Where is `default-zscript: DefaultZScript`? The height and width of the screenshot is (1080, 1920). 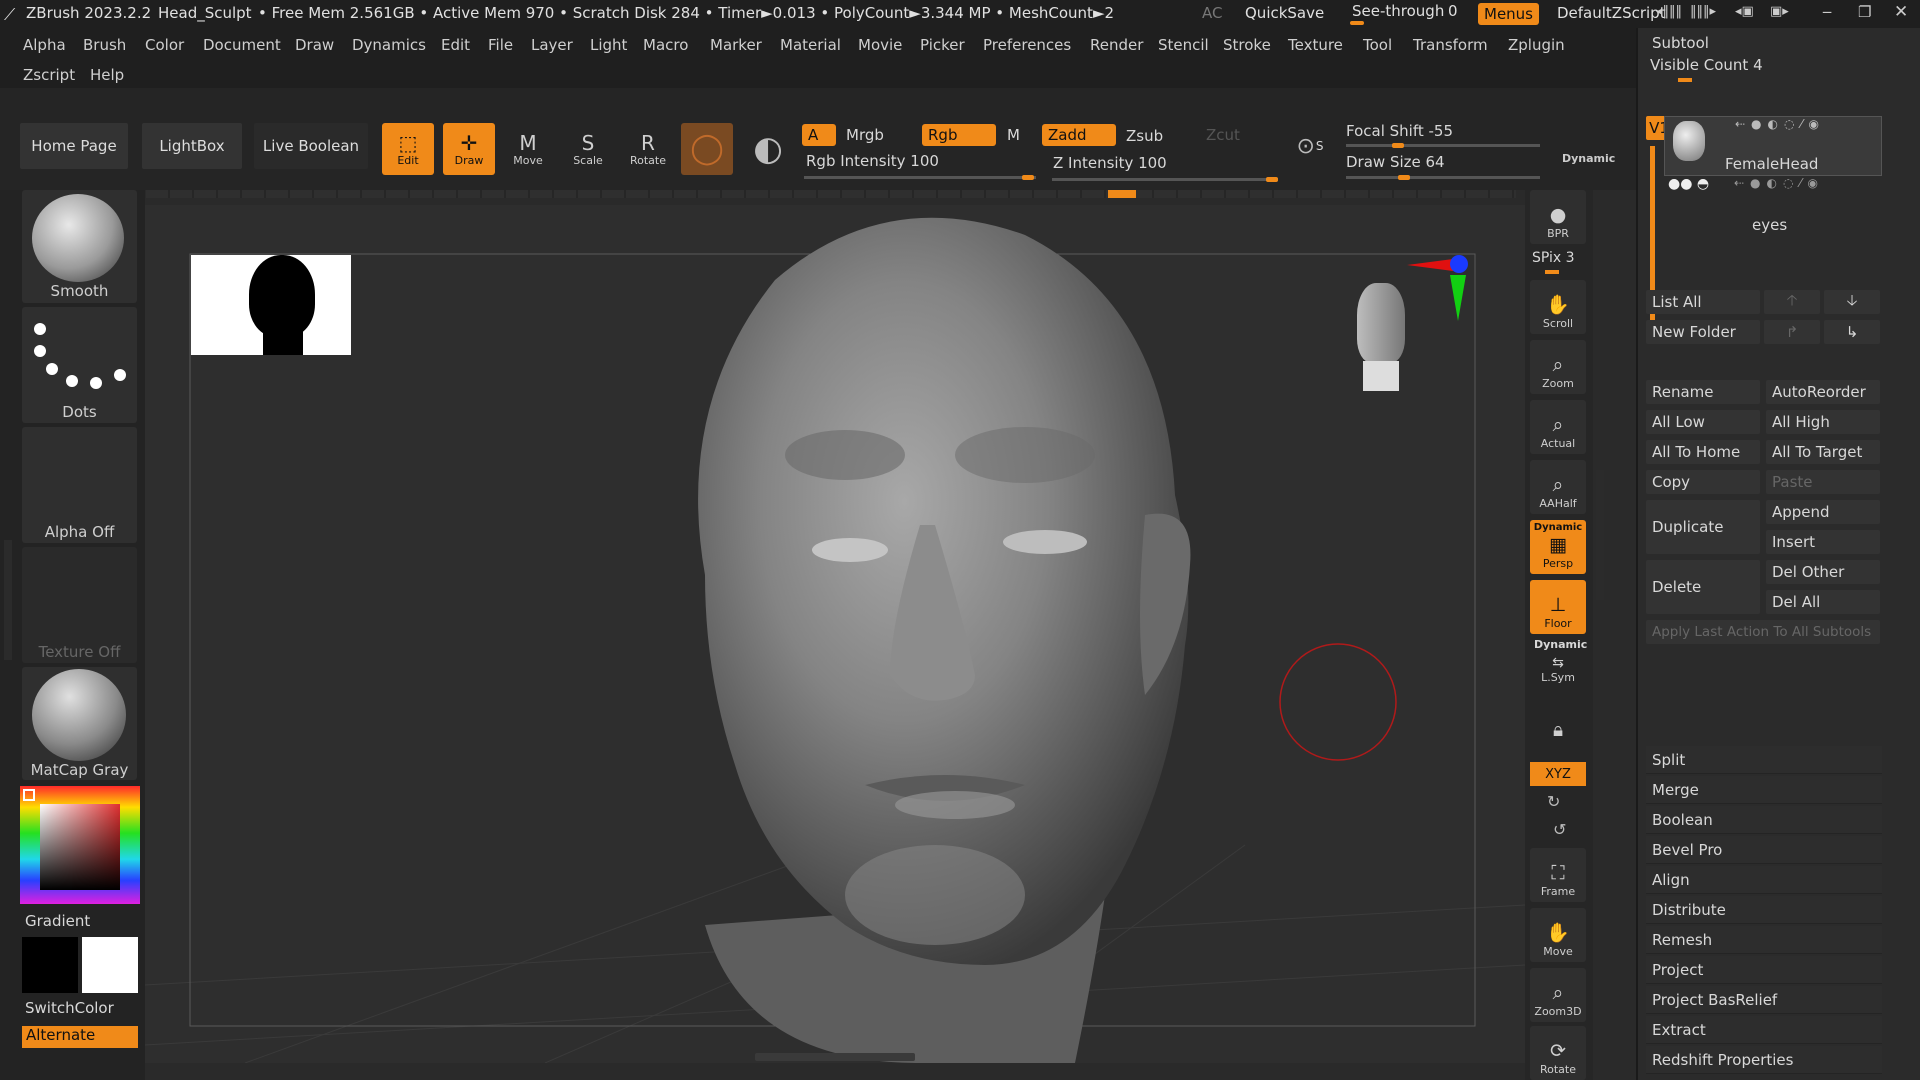
default-zscript: DefaultZScript is located at coordinates (1611, 13).